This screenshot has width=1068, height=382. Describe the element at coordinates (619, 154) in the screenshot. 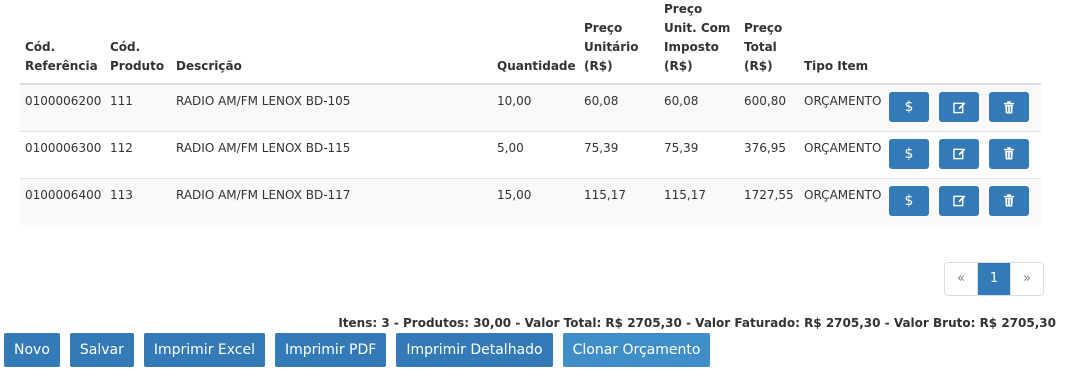

I see `cell-unit-price: 75,39` at that location.